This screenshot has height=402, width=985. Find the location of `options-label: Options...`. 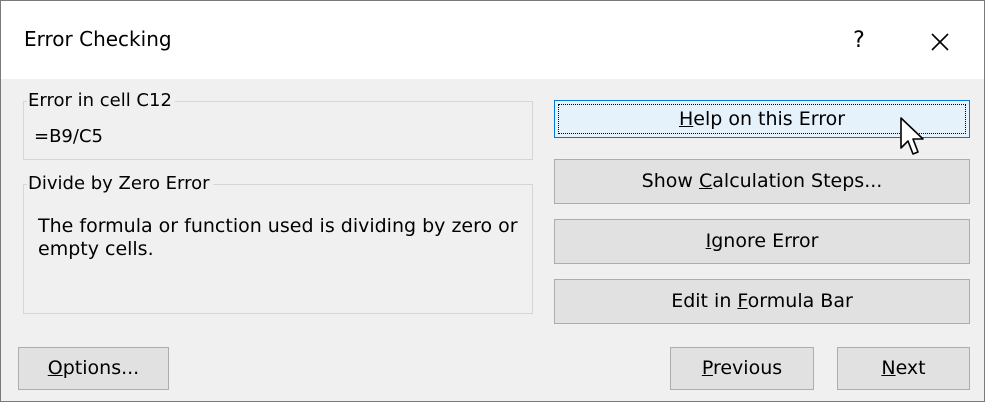

options-label: Options... is located at coordinates (93, 368).